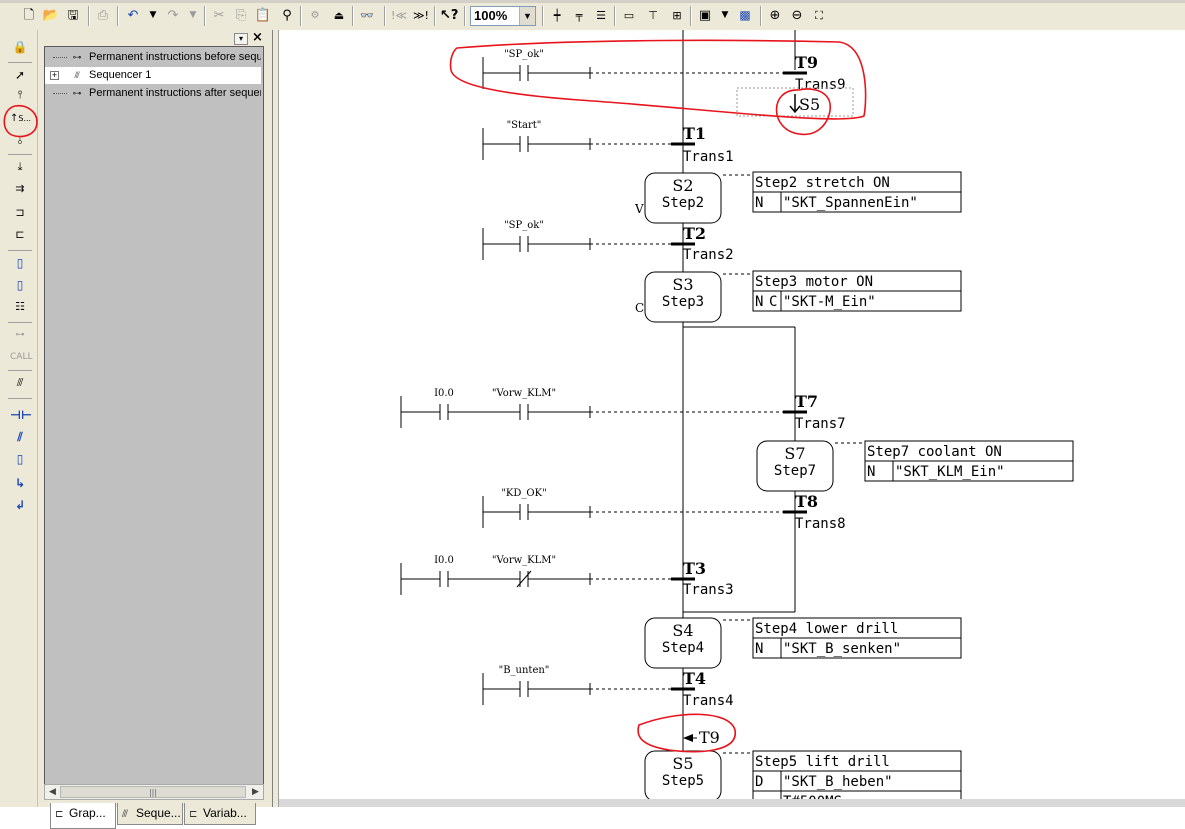 The width and height of the screenshot is (1185, 829). What do you see at coordinates (20, 483) in the screenshot?
I see `coil-icon: ↳` at bounding box center [20, 483].